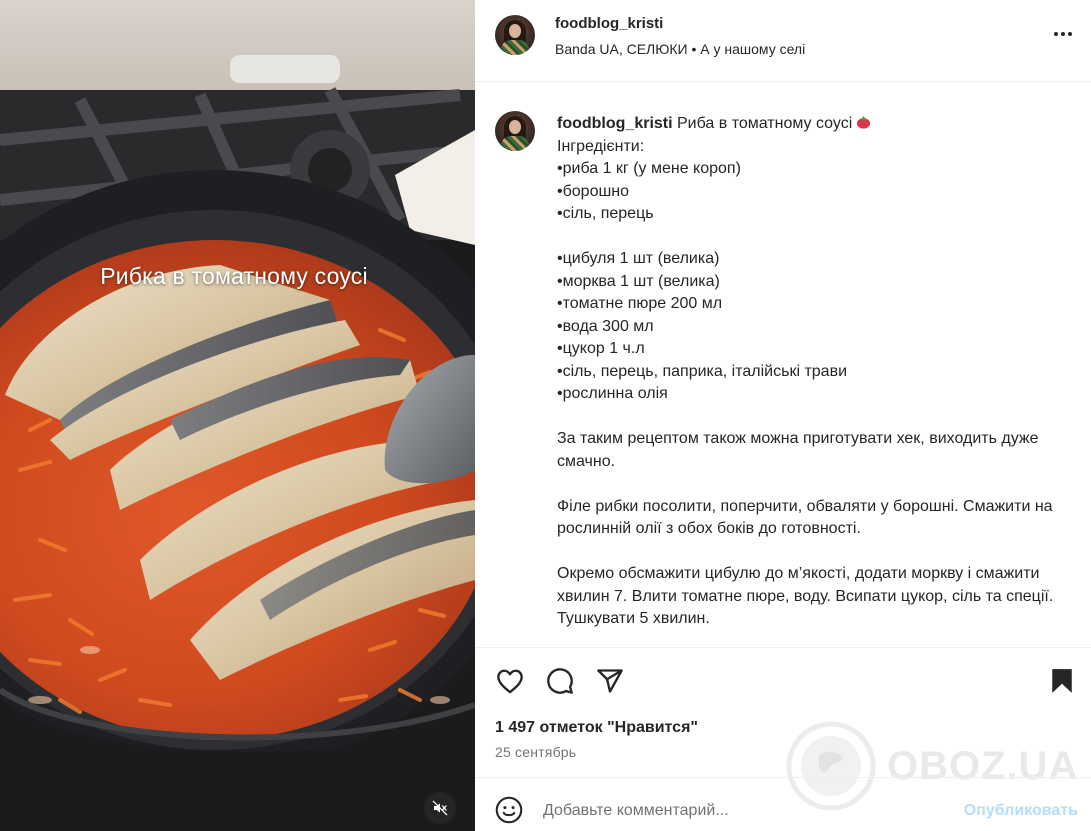  I want to click on paper-plane-icon, so click(610, 681).